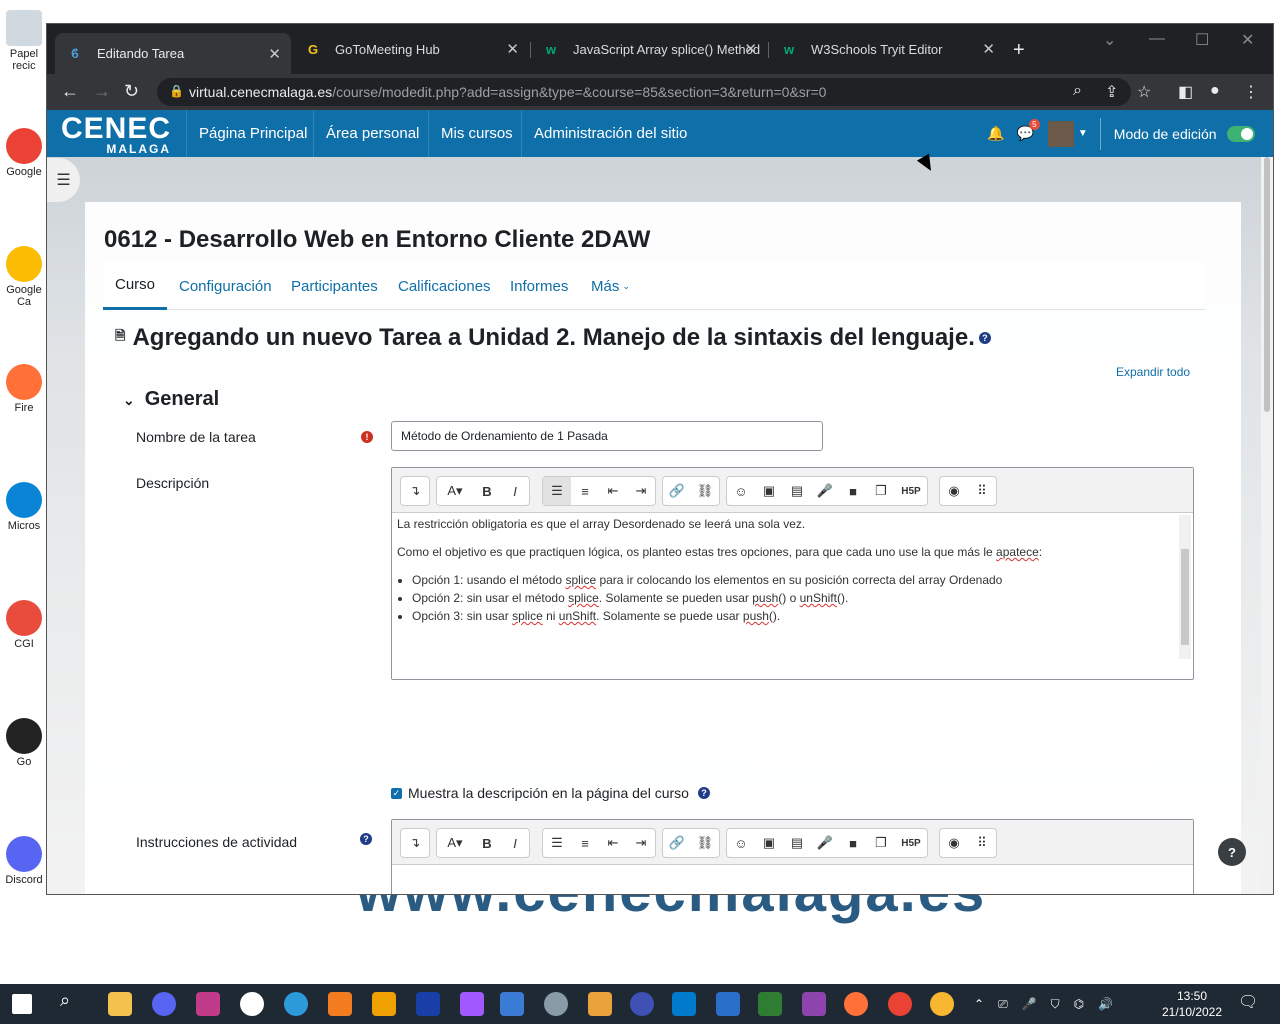 The width and height of the screenshot is (1280, 1024). Describe the element at coordinates (396, 793) in the screenshot. I see `show-description-checkbox: ✓` at that location.